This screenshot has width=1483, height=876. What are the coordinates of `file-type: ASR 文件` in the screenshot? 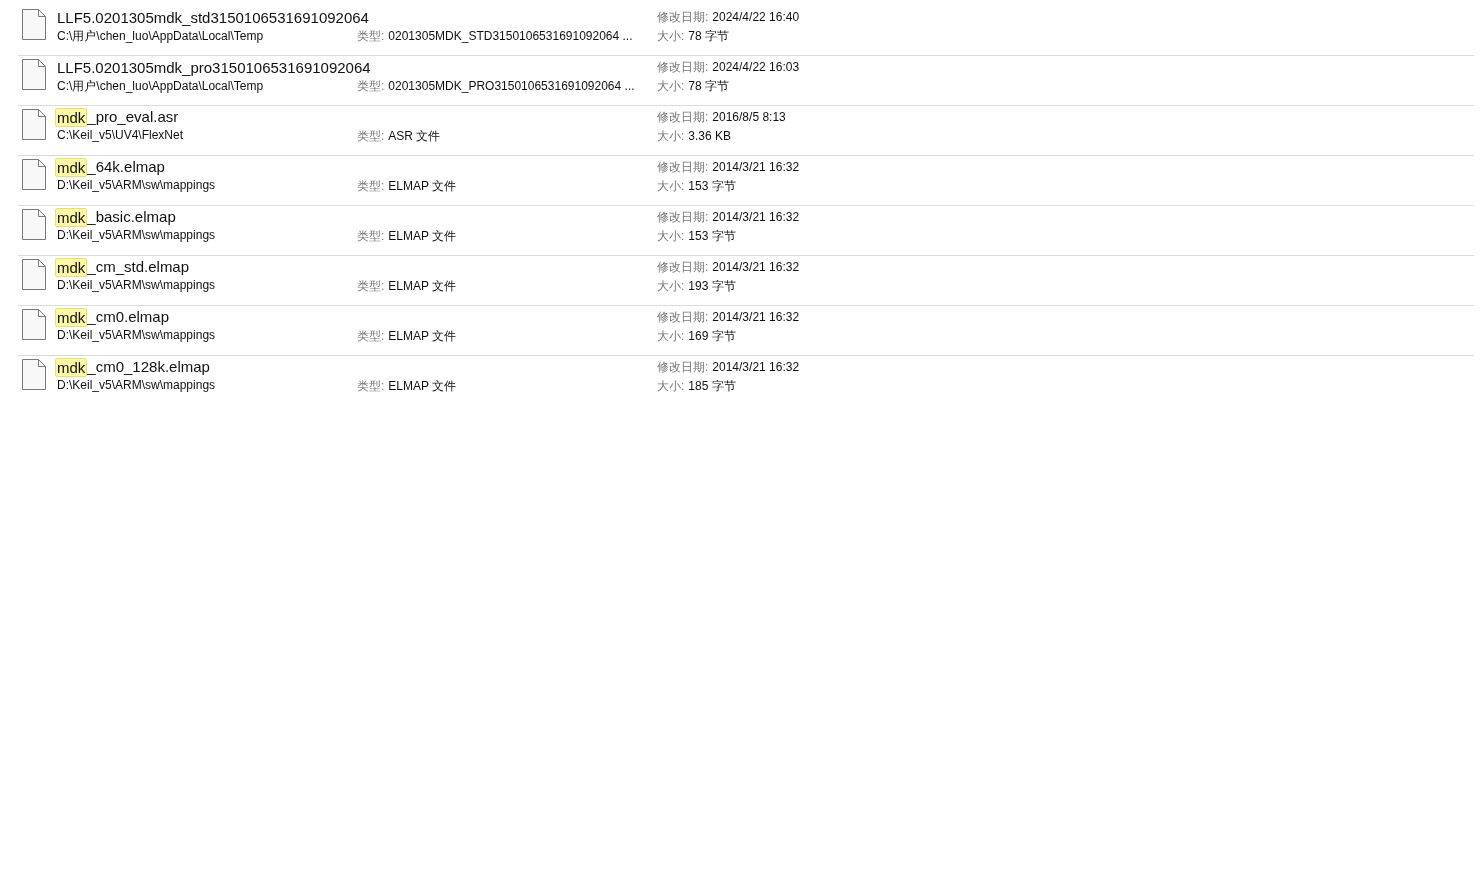 It's located at (414, 136).